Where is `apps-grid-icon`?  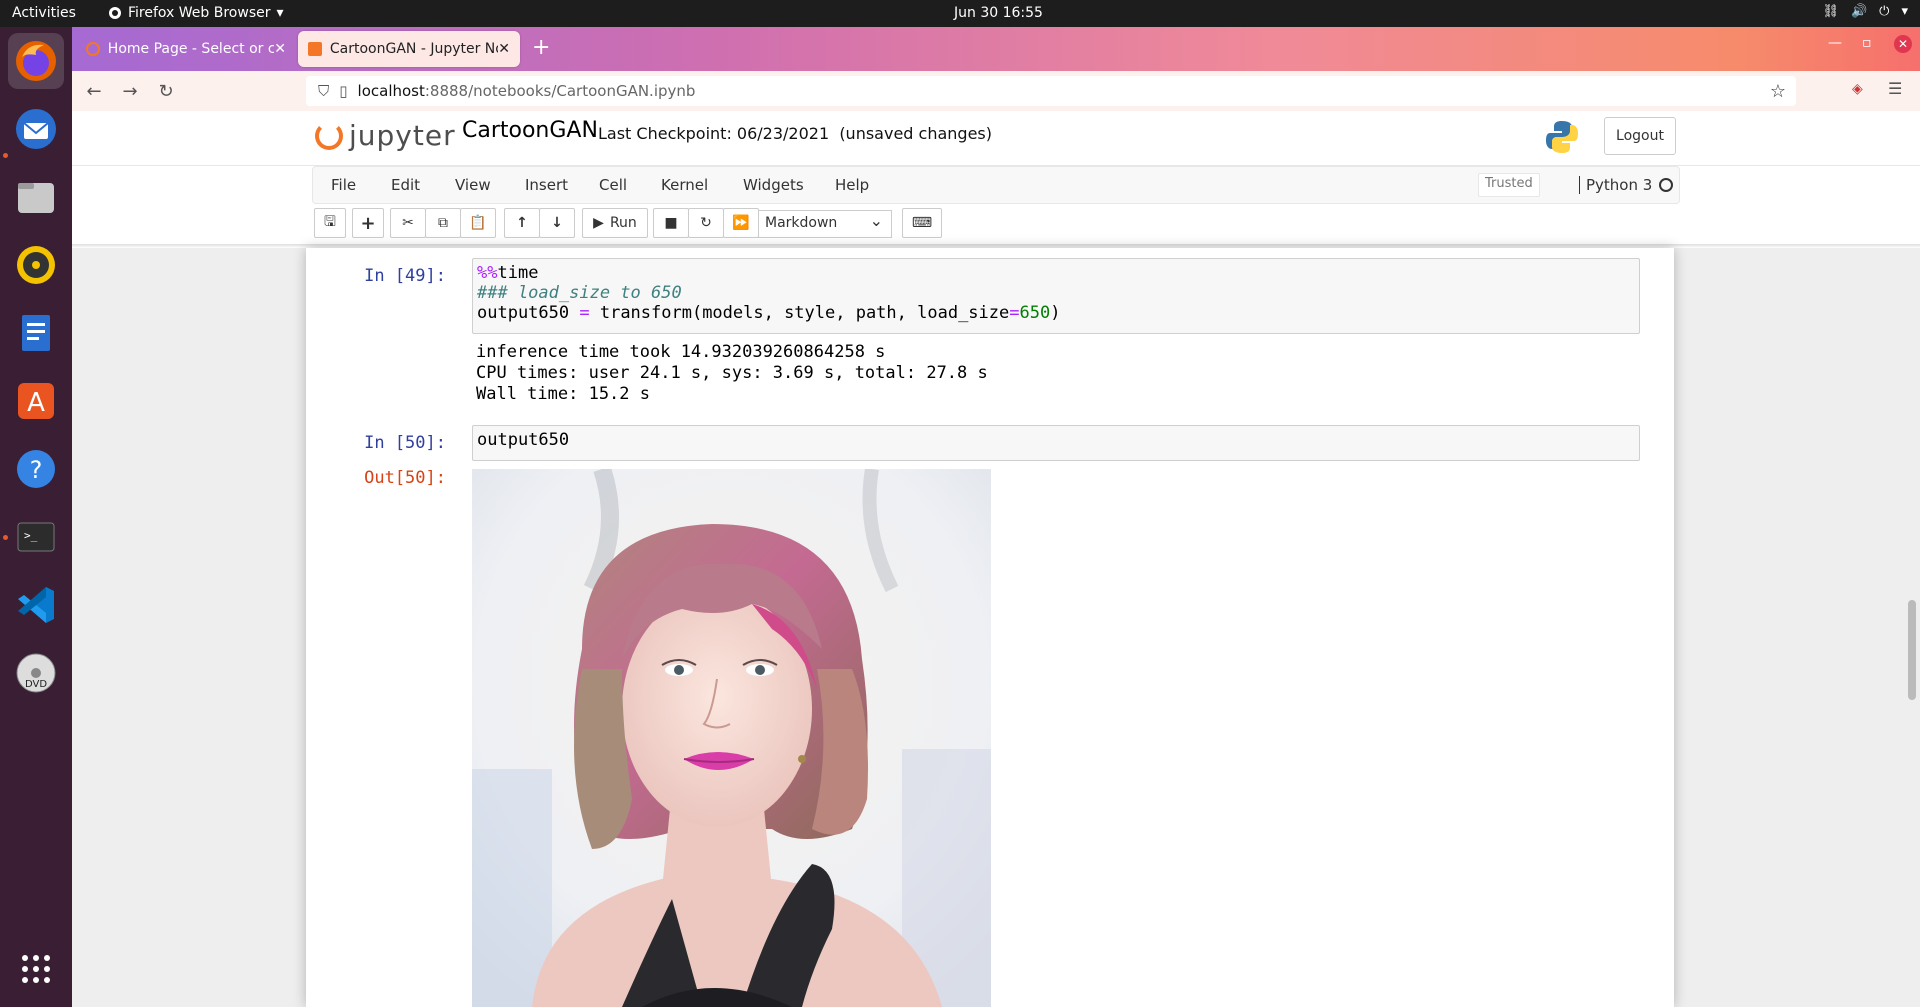
apps-grid-icon is located at coordinates (36, 969).